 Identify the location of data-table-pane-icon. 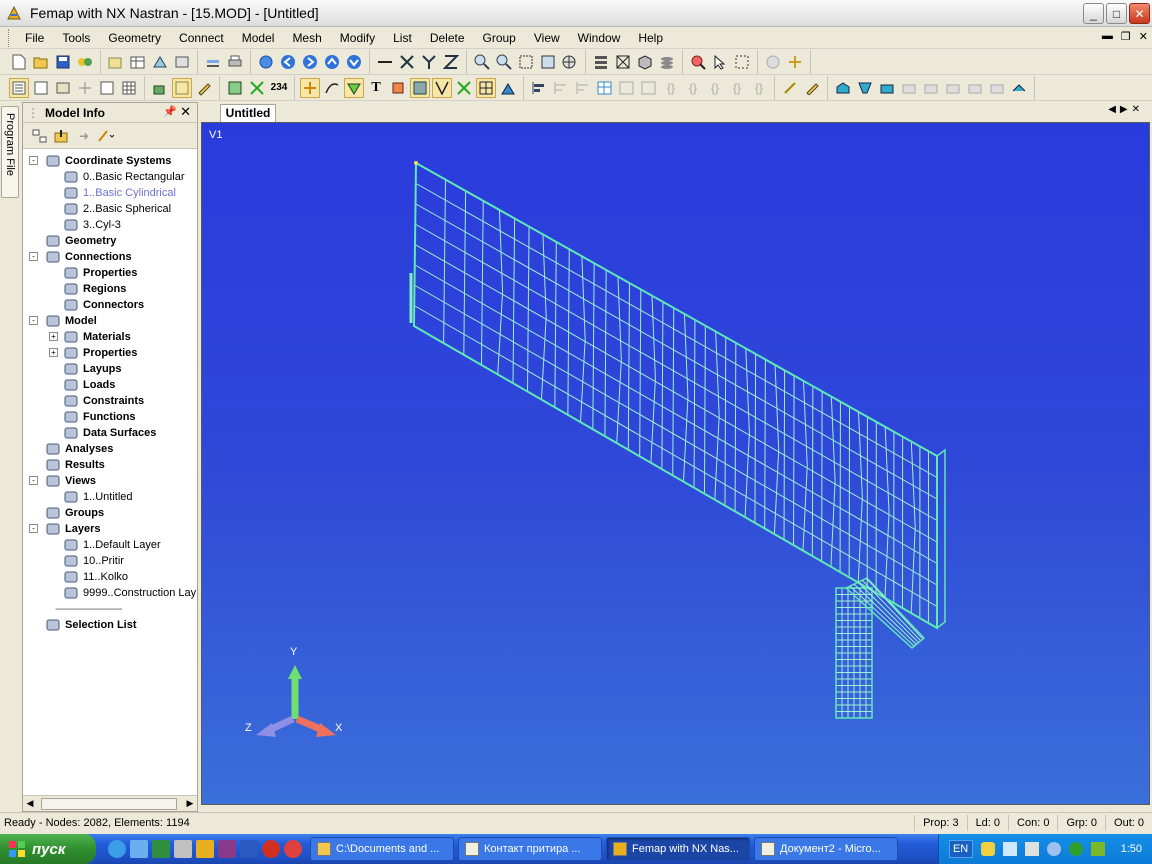
(63, 88).